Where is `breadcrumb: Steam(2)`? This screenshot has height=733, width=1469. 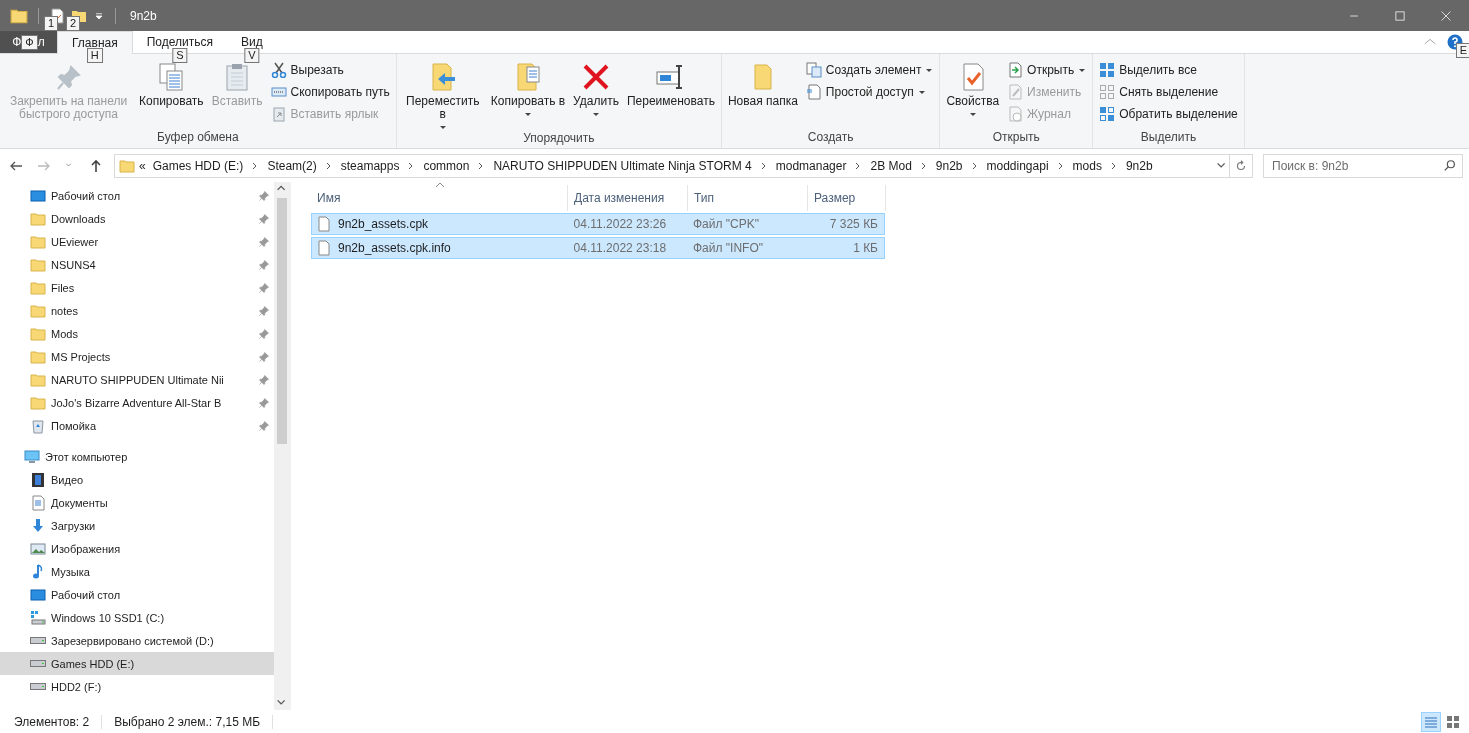 breadcrumb: Steam(2) is located at coordinates (292, 165).